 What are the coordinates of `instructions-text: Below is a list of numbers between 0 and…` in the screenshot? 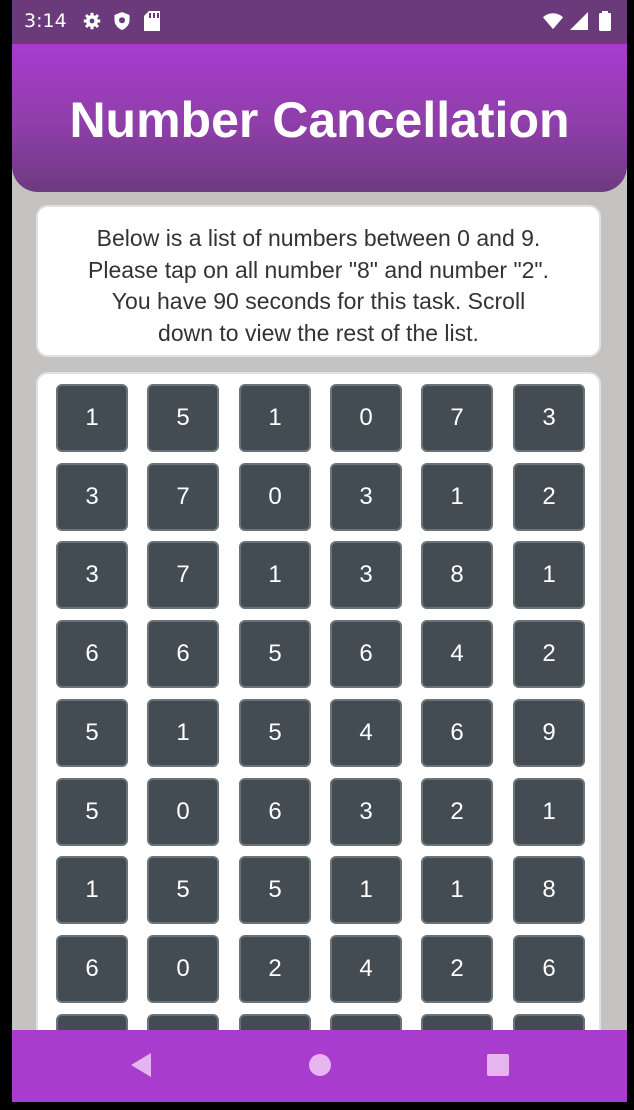 It's located at (318, 286).